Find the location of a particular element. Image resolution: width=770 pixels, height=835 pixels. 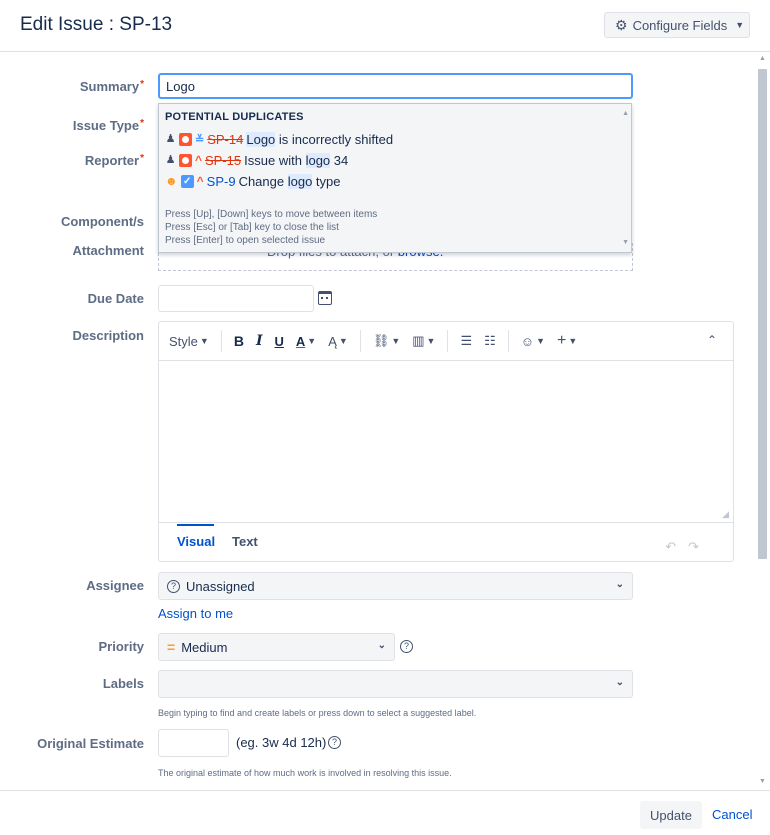

reporter-label: Reporter* is located at coordinates (114, 160).